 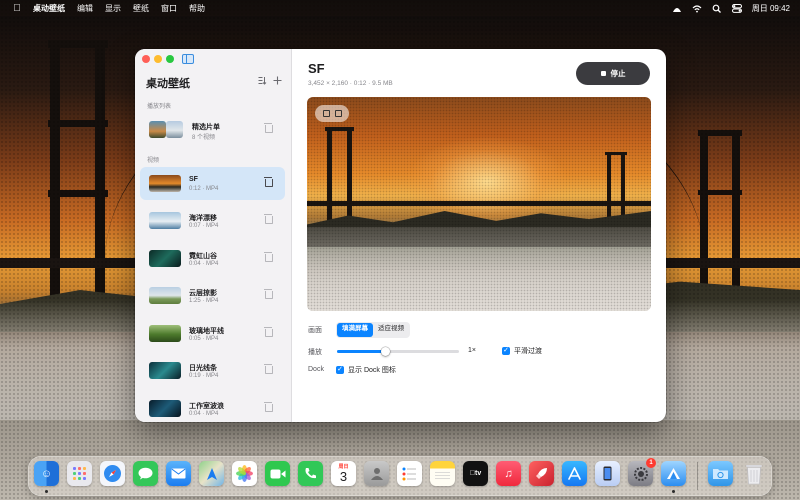 I want to click on facetime-icon, so click(x=277, y=473).